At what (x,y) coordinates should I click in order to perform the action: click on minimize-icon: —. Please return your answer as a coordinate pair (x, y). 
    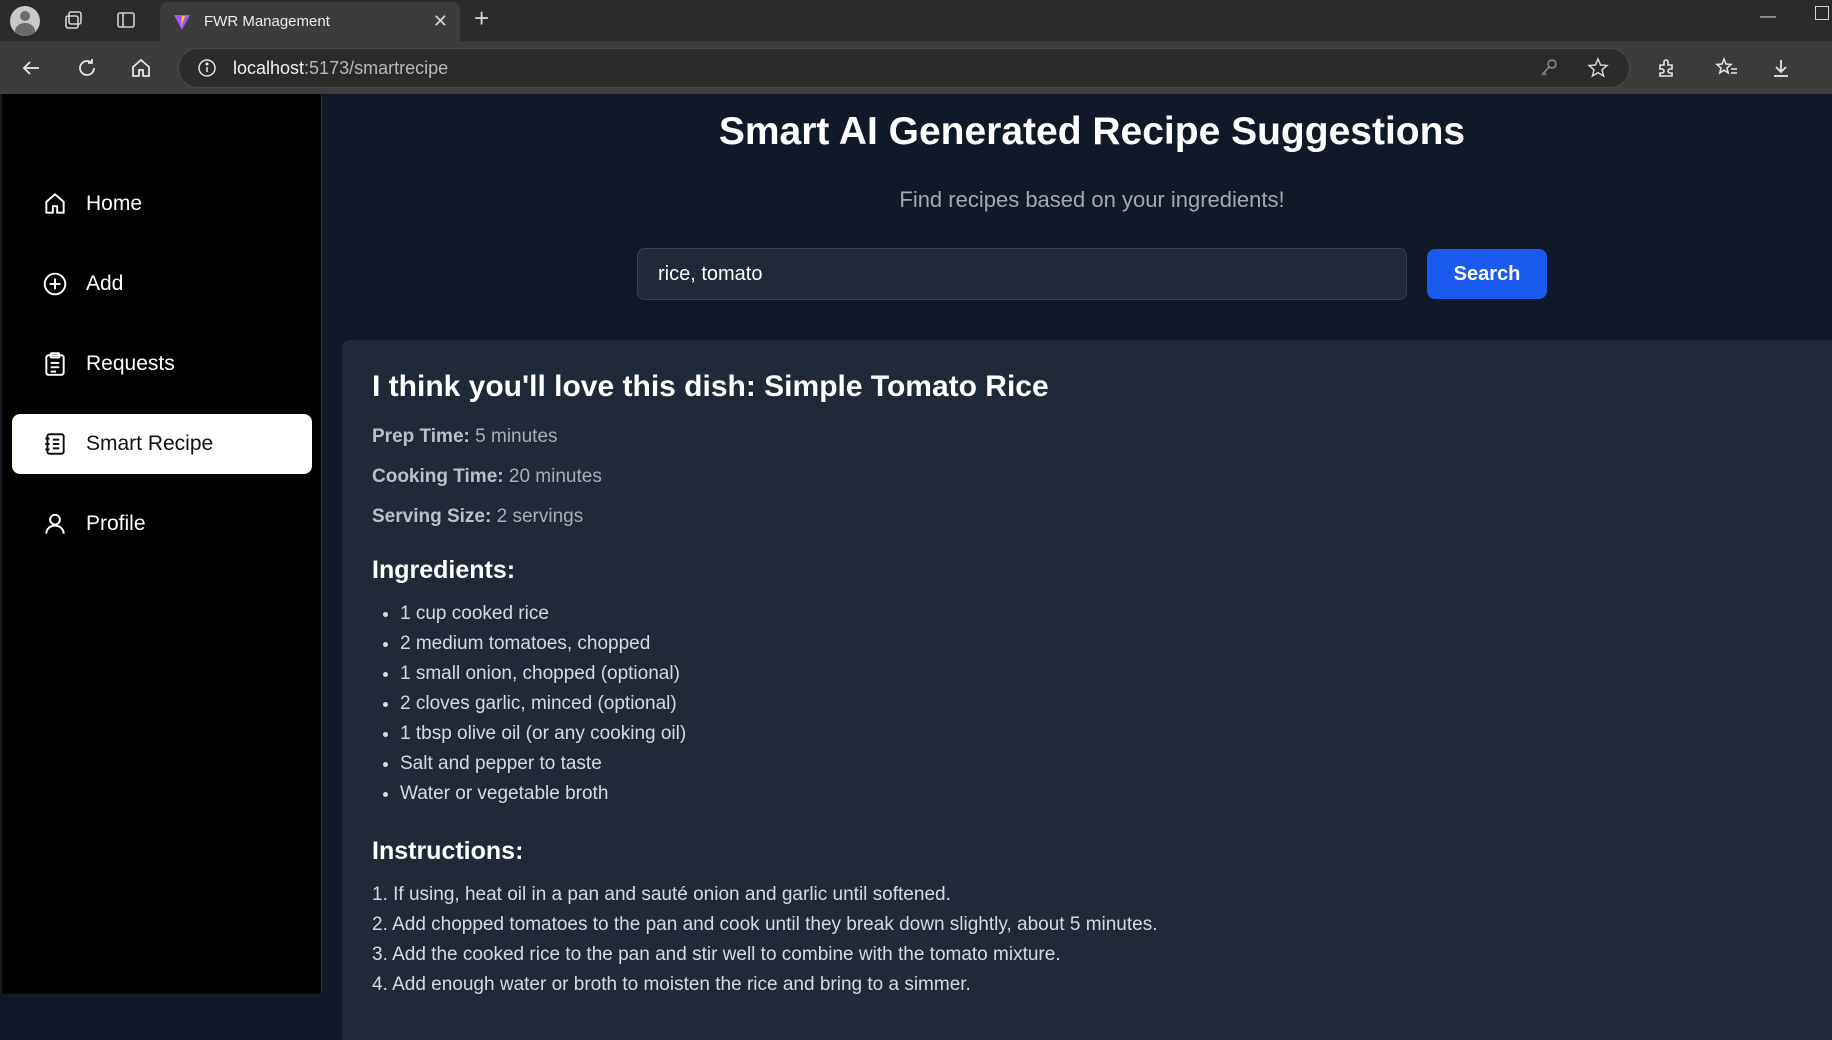
    Looking at the image, I should click on (1768, 17).